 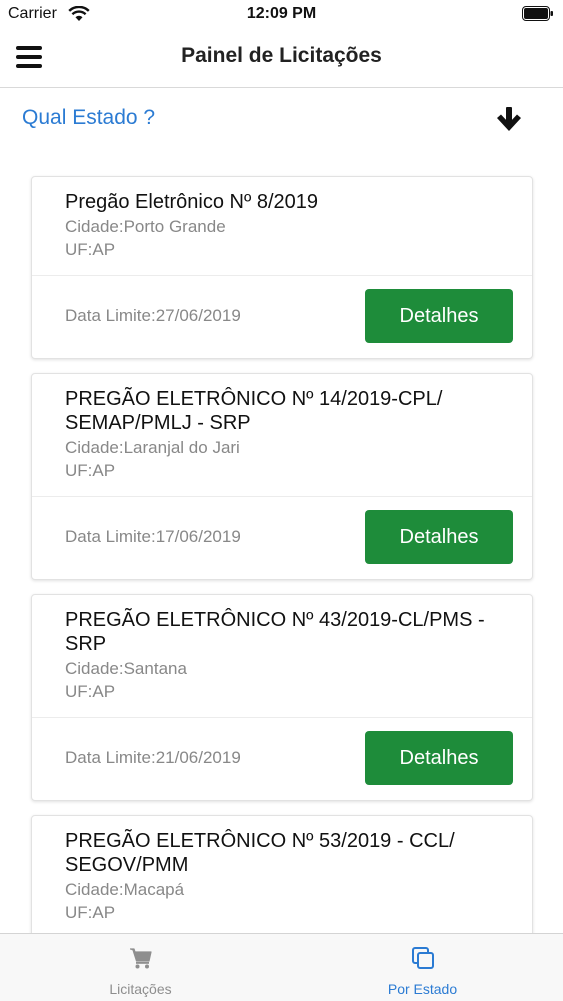 What do you see at coordinates (423, 958) in the screenshot?
I see `copy-icon` at bounding box center [423, 958].